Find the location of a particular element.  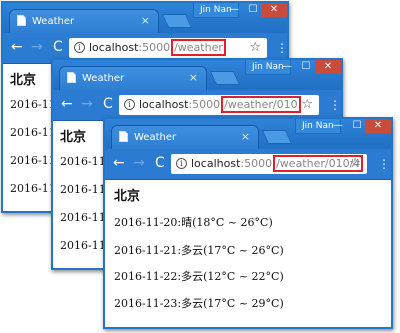

url-path-highlighted: /weather is located at coordinates (198, 47).